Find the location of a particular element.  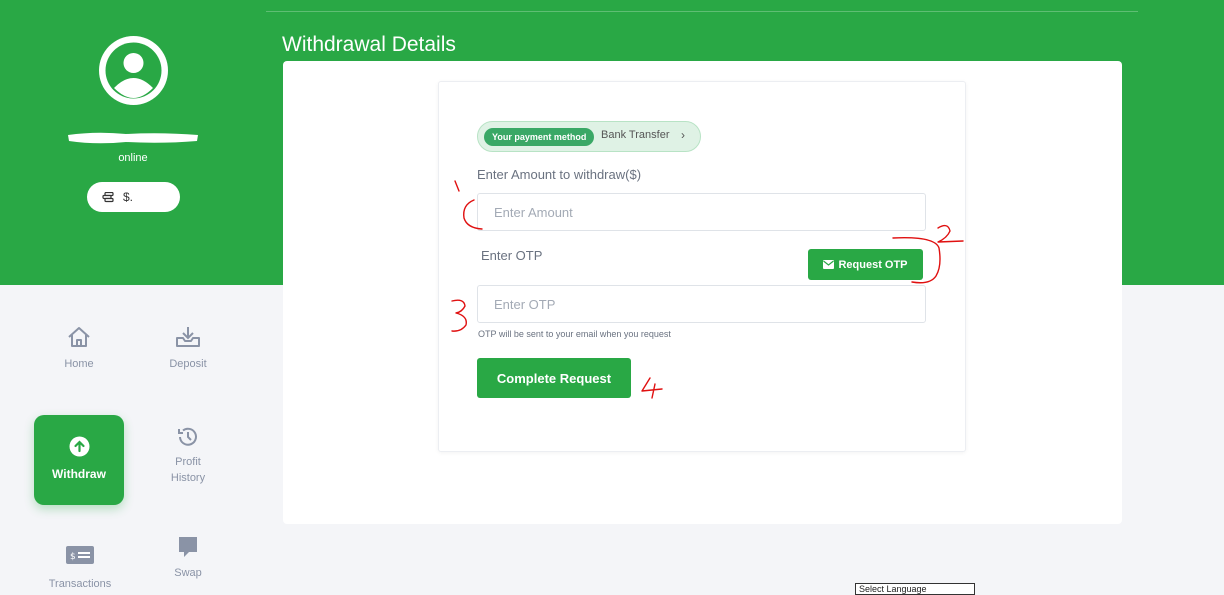

chevron-right-icon: › is located at coordinates (683, 135).